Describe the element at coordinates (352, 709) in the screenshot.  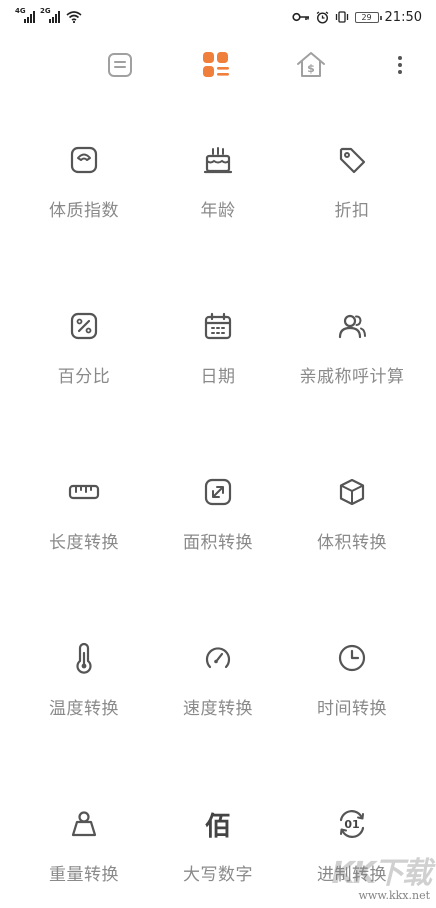
I see `tool-label: 时间转换` at that location.